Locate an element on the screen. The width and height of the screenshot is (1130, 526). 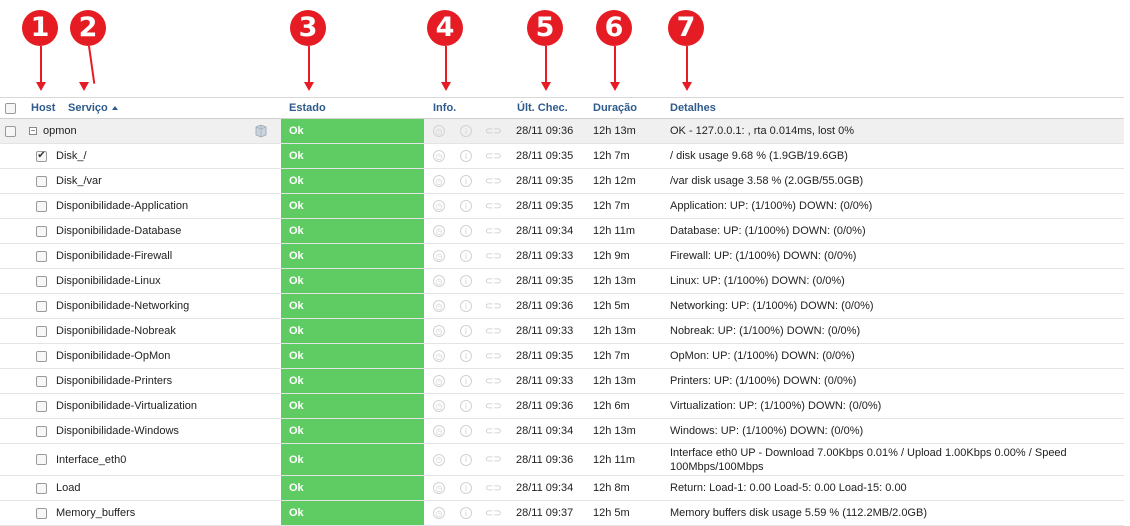
service-name: Disponibilidade-Printers is located at coordinates (114, 381).